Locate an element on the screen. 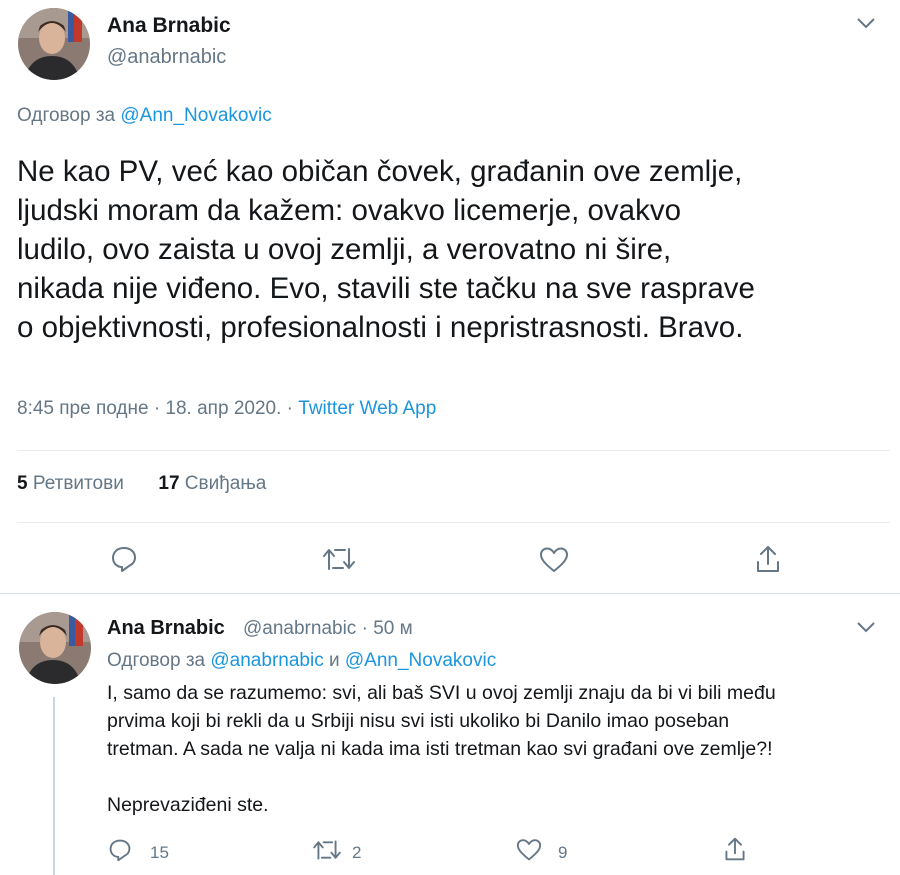  likes-stat: 17 Свиђања is located at coordinates (212, 483).